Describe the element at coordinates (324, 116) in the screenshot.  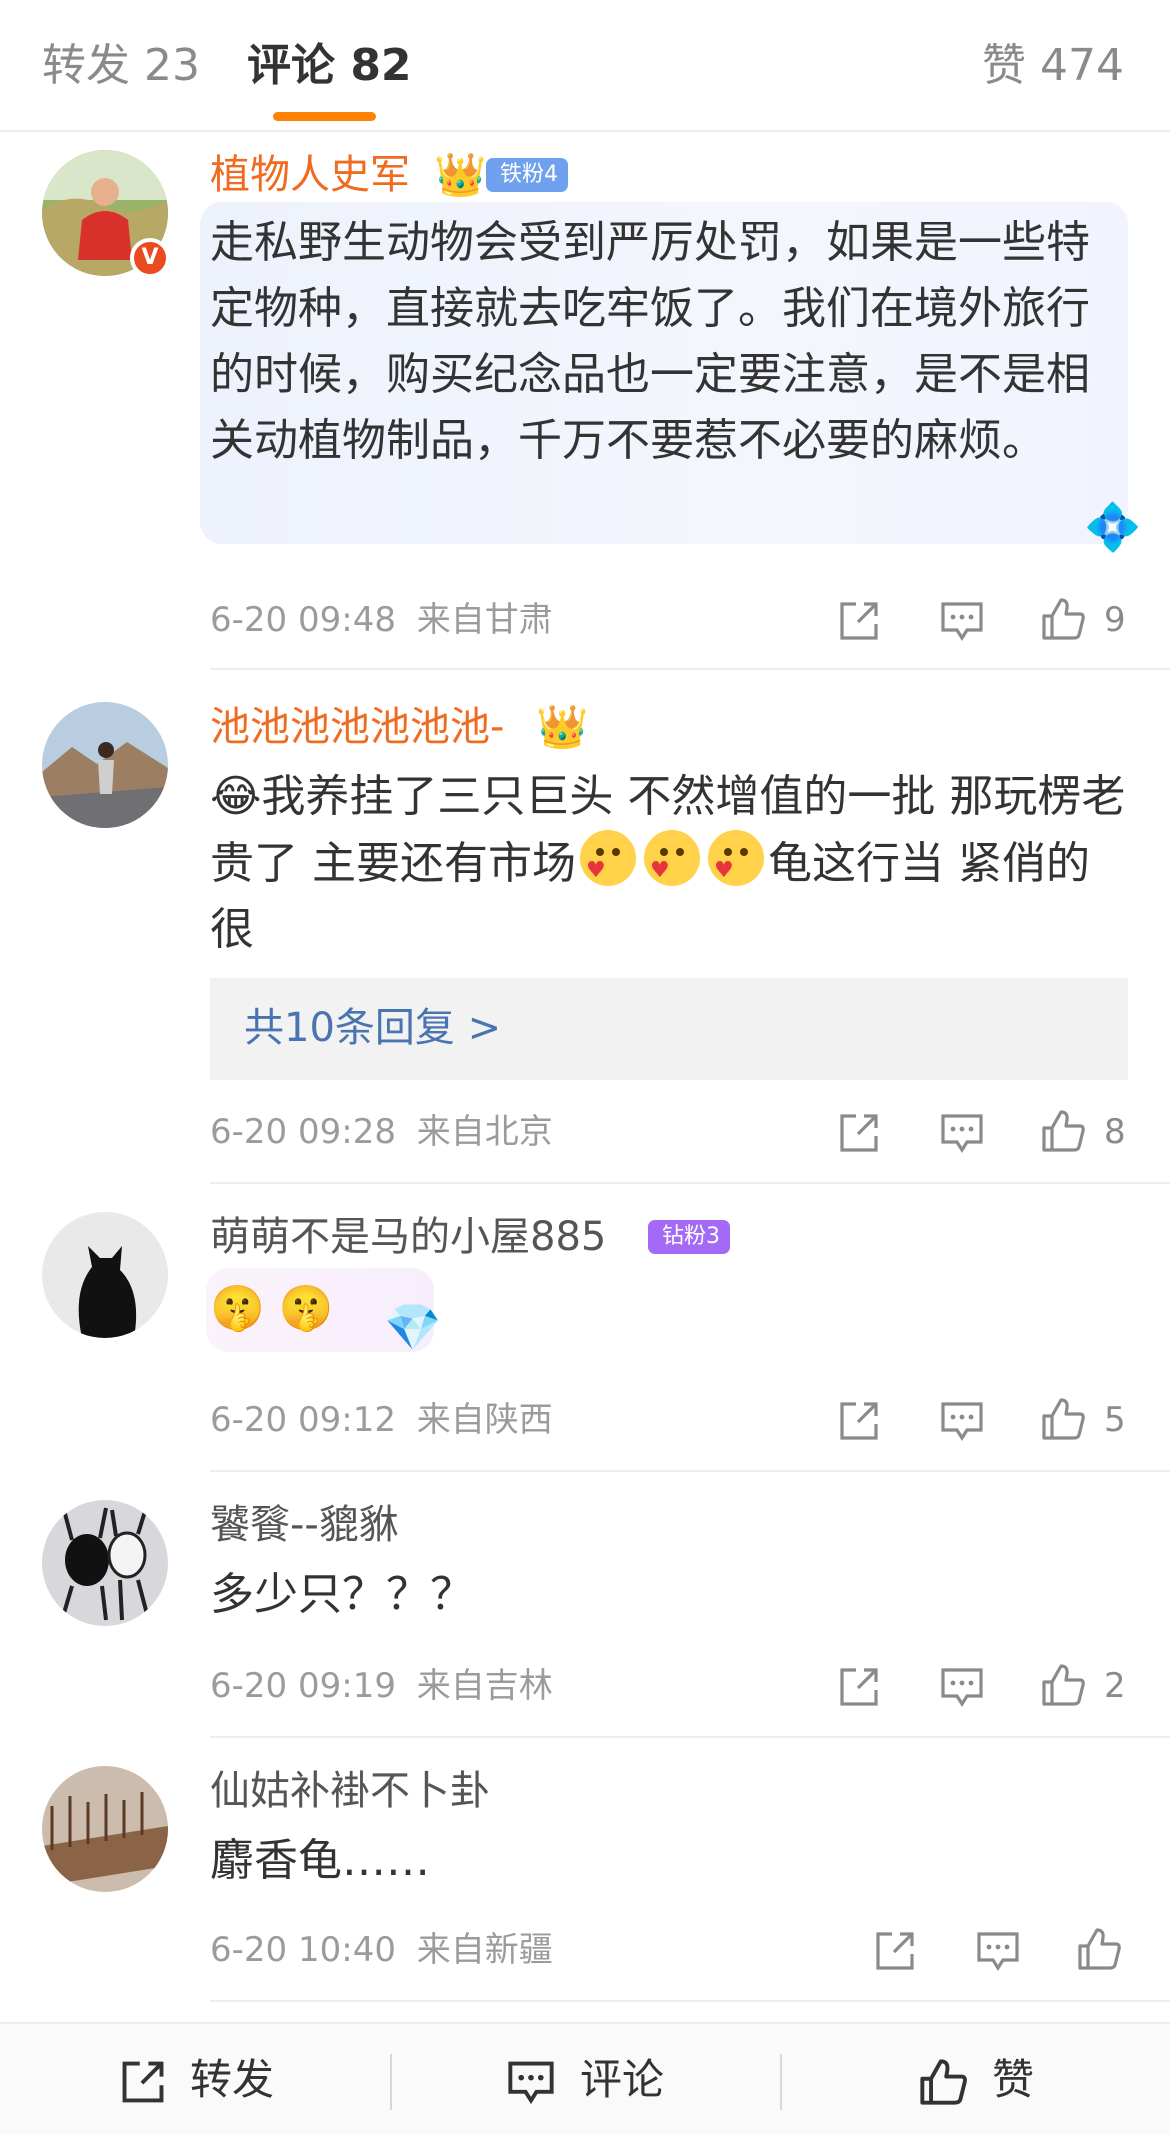
I see `active-tab-indicator` at that location.